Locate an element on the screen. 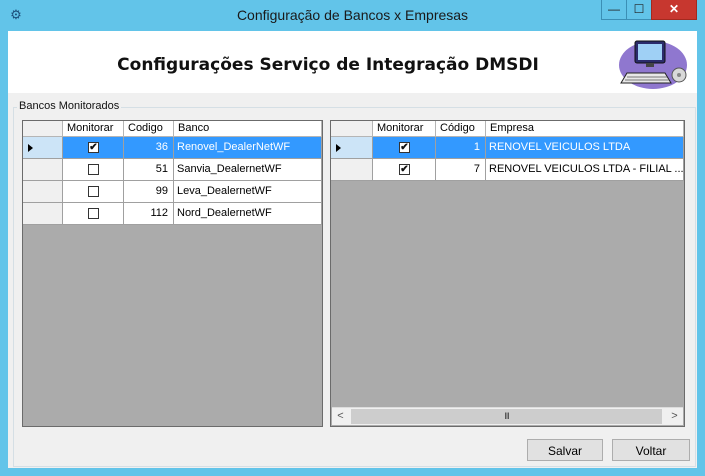 The height and width of the screenshot is (476, 705). maximize-button: ☐ is located at coordinates (639, 10).